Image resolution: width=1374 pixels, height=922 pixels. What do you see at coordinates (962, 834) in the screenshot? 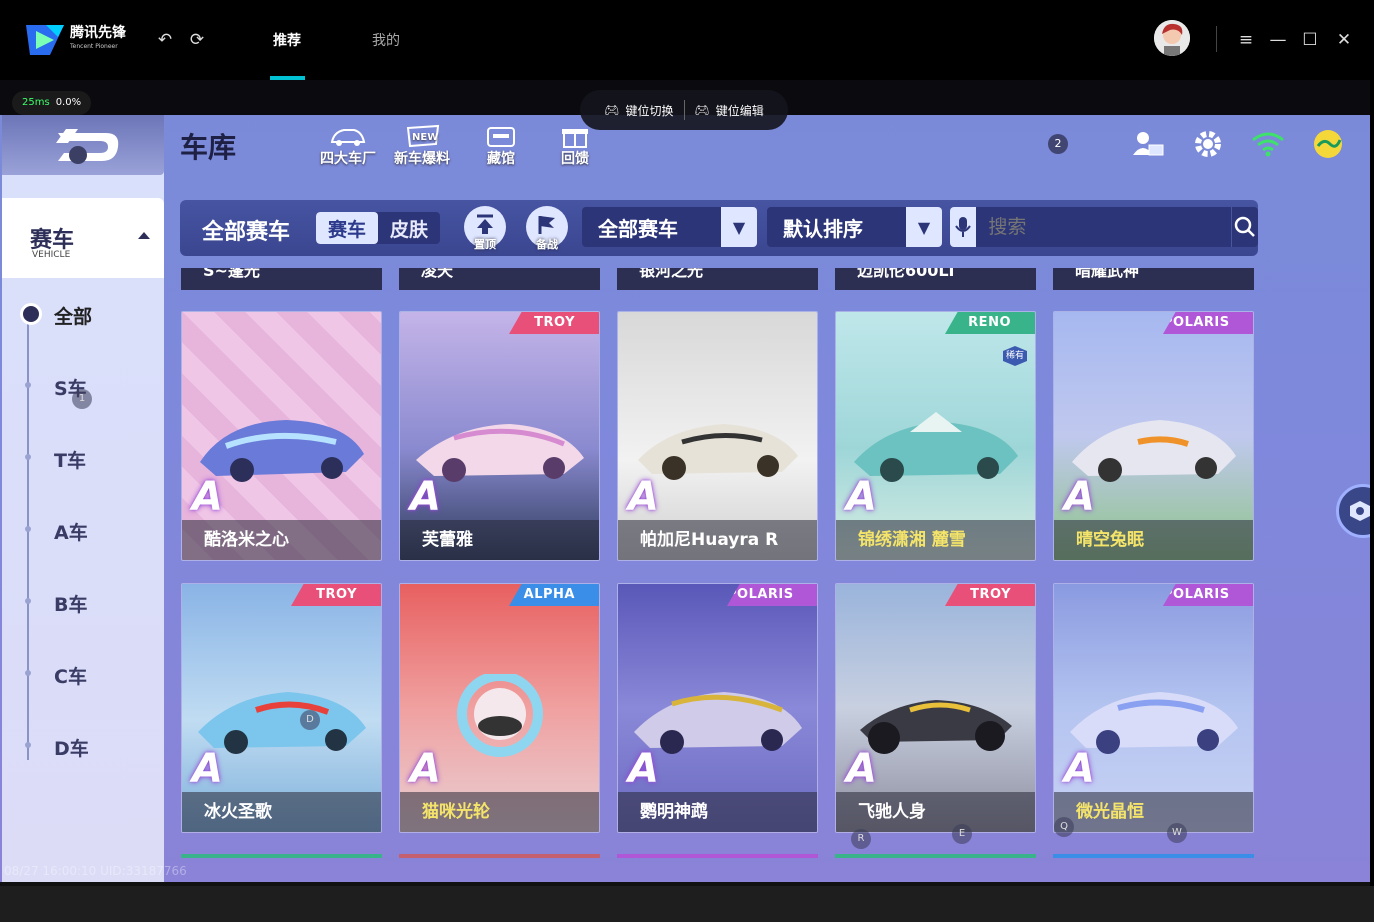
I see `key-hint: E` at bounding box center [962, 834].